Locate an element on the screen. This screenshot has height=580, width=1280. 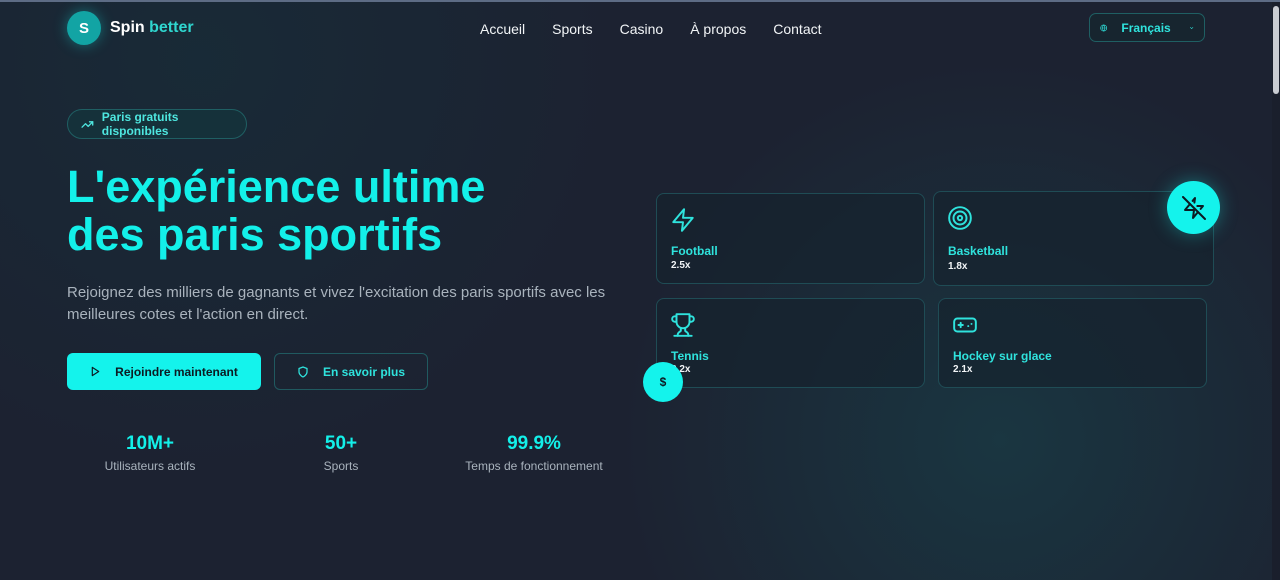
stat-label: Temps de fonctionnement is located at coordinates (534, 466).